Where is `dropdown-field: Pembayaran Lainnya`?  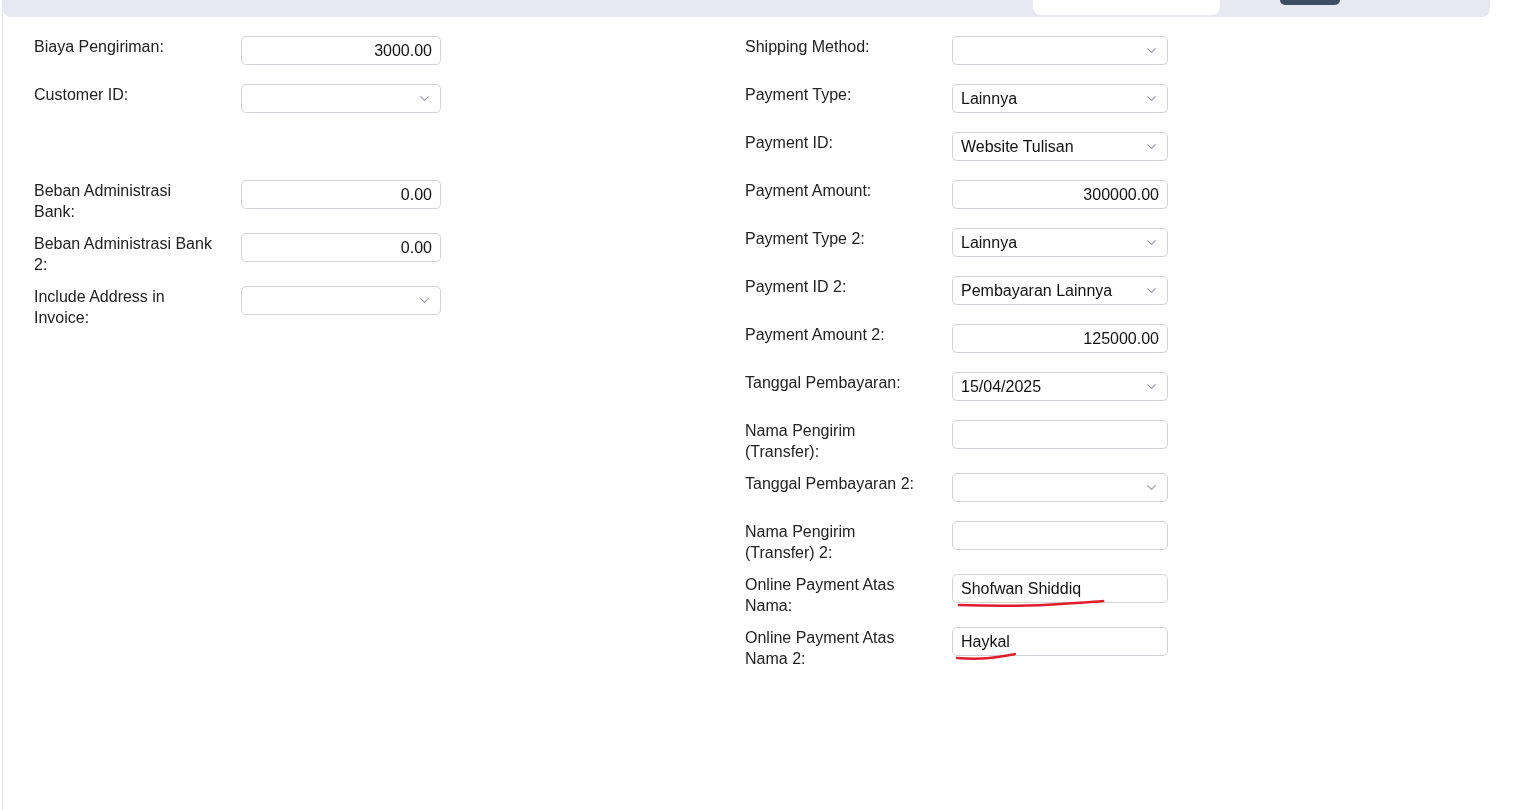
dropdown-field: Pembayaran Lainnya is located at coordinates (1060, 290).